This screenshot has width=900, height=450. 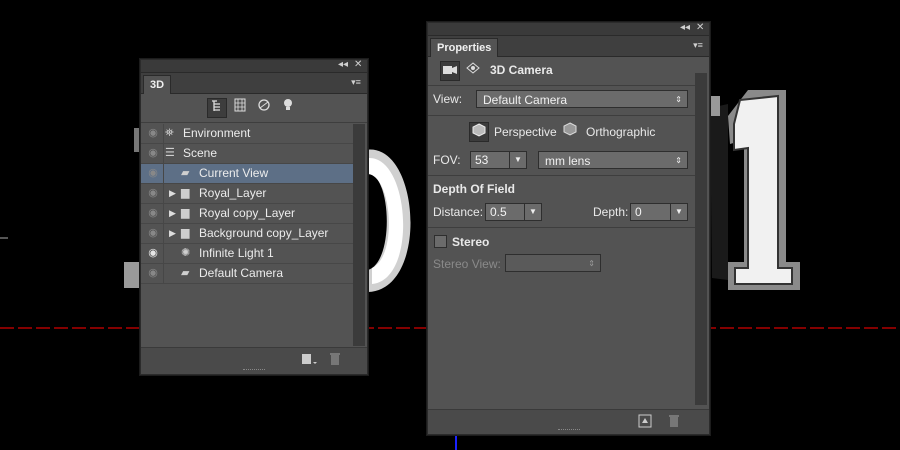 What do you see at coordinates (470, 242) in the screenshot?
I see `stereo-label: Stereo` at bounding box center [470, 242].